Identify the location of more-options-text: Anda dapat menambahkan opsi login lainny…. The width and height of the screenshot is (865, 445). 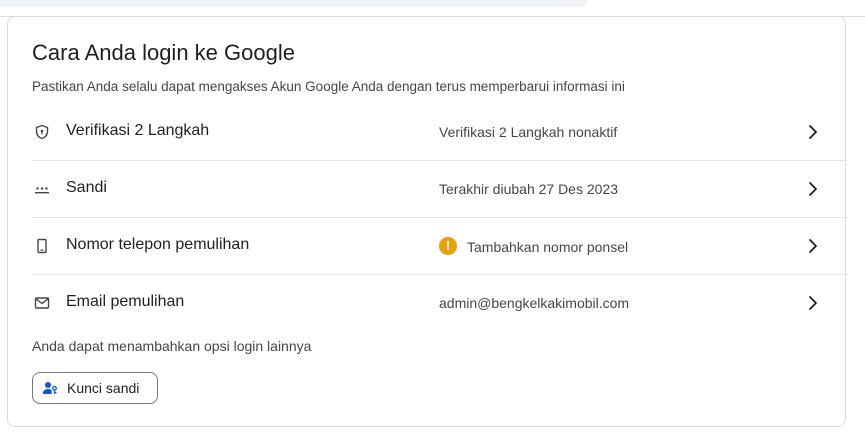
(172, 346).